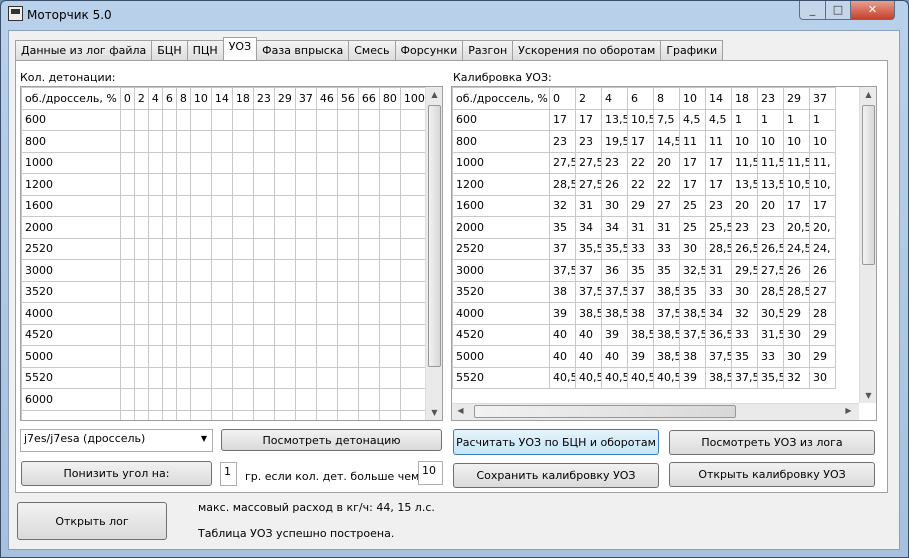 This screenshot has width=909, height=558. What do you see at coordinates (822, 184) in the screenshot?
I see `table-cell: 10,` at bounding box center [822, 184].